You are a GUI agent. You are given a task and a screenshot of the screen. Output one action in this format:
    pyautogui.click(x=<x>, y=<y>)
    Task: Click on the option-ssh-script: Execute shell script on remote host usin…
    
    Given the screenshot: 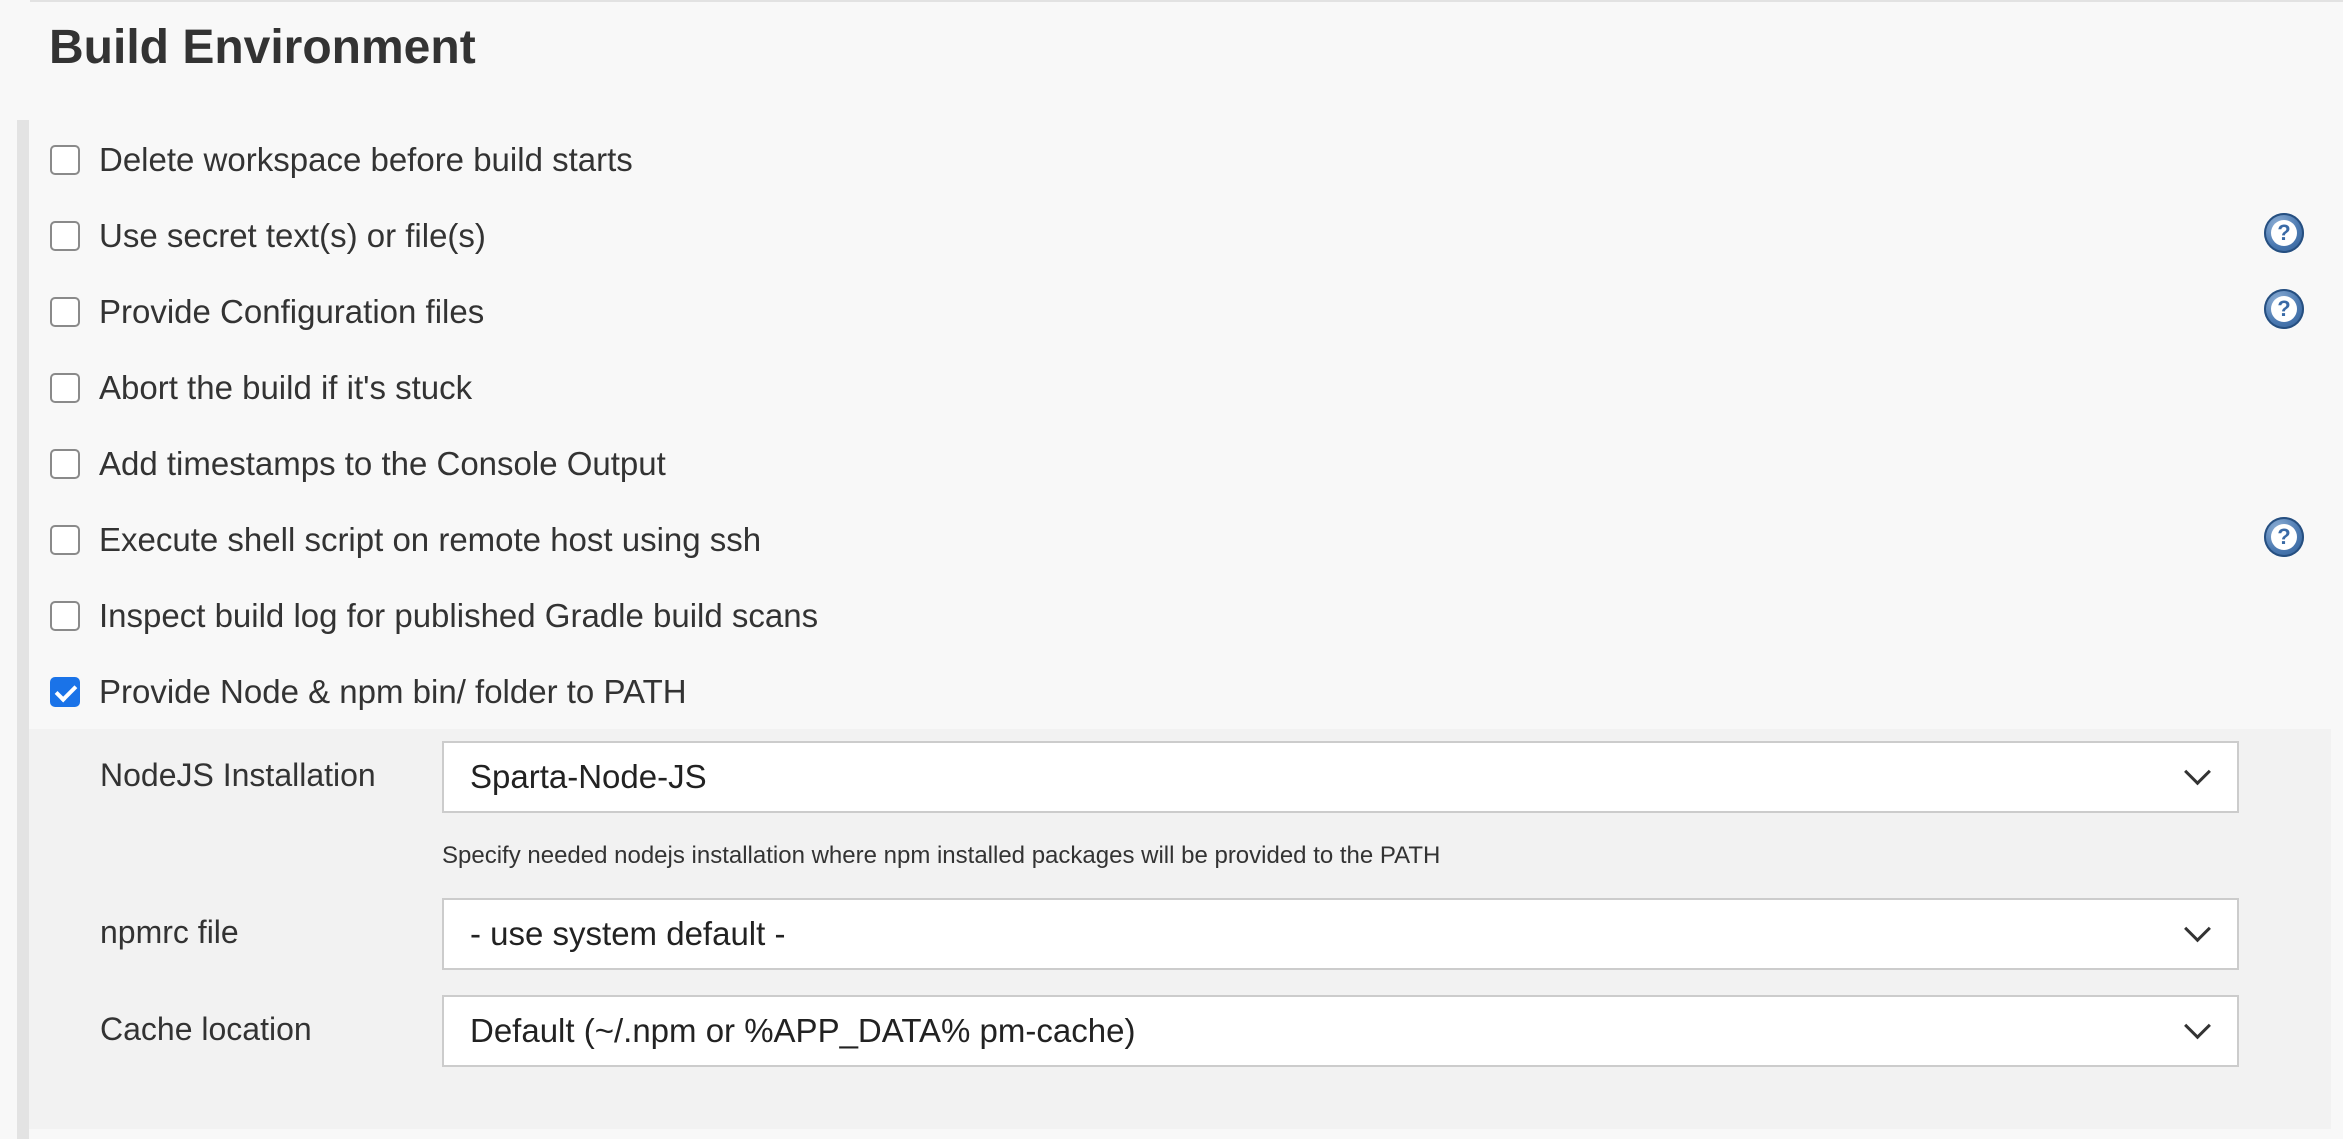 What is the action you would take?
    pyautogui.click(x=405, y=540)
    